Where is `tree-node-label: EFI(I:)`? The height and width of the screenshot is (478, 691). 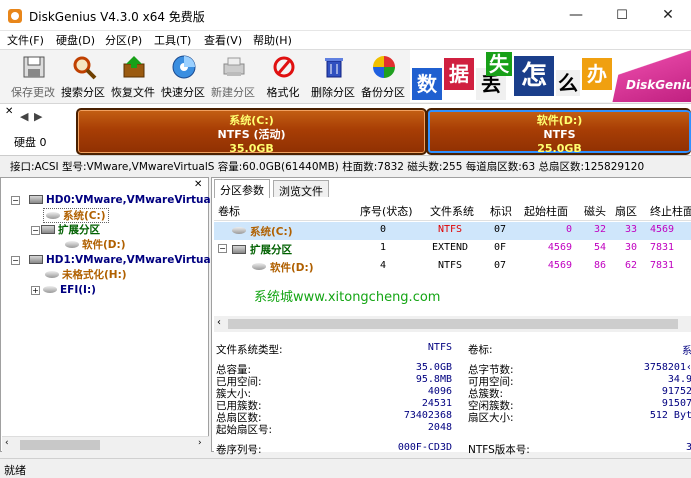 tree-node-label: EFI(I:) is located at coordinates (78, 290).